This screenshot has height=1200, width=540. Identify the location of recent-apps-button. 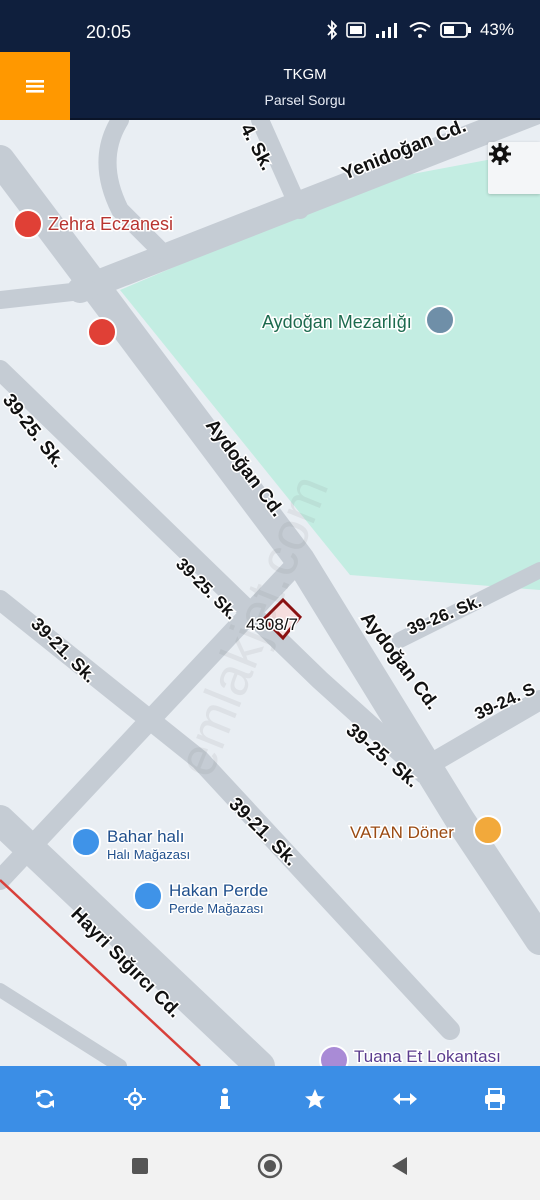
(140, 1166).